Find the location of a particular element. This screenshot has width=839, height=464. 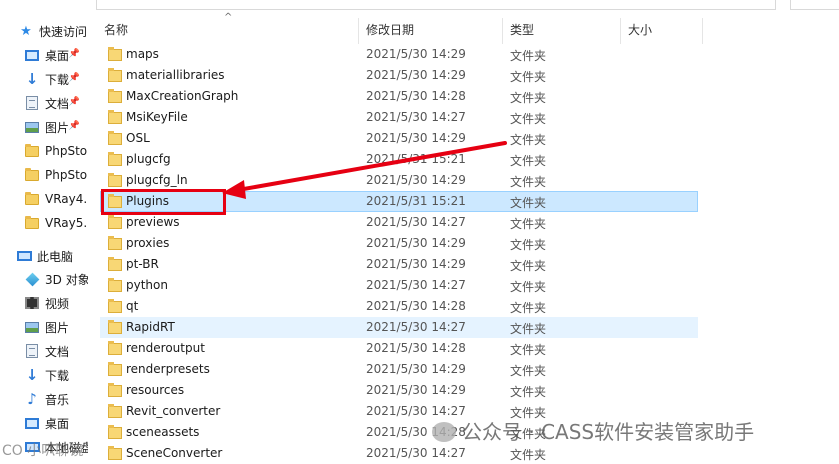

file-row: renderoutput 2021/5/30 14:28 文件夹 is located at coordinates (399, 348).